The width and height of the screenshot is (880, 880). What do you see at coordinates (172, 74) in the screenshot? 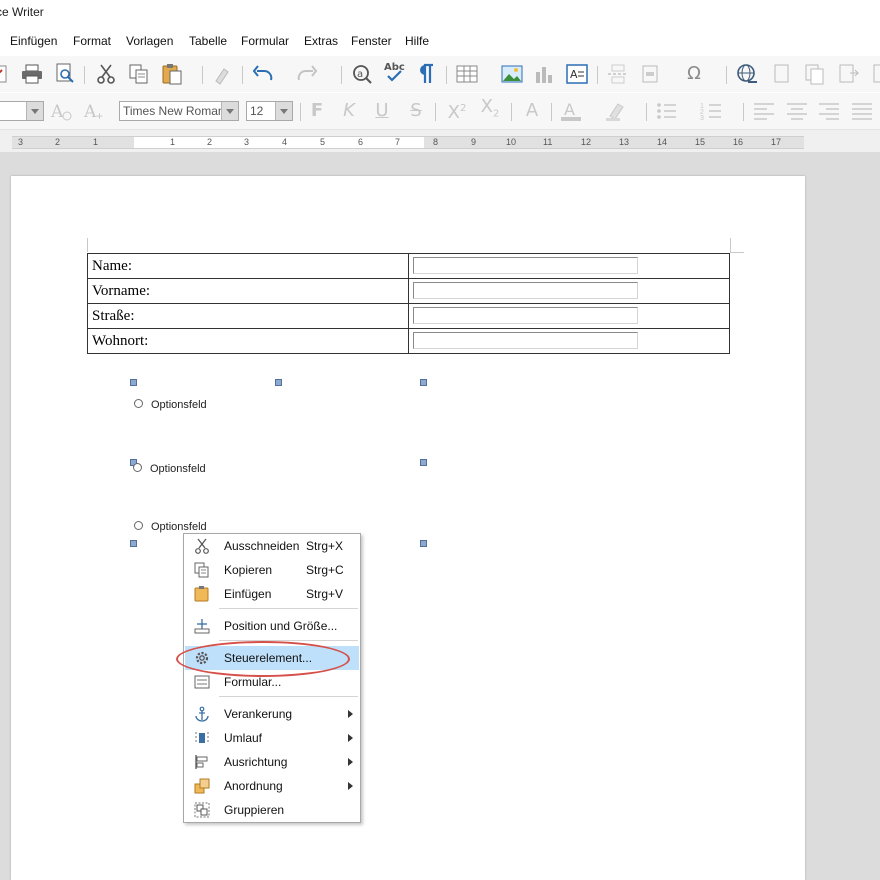
I see `paste-icon` at bounding box center [172, 74].